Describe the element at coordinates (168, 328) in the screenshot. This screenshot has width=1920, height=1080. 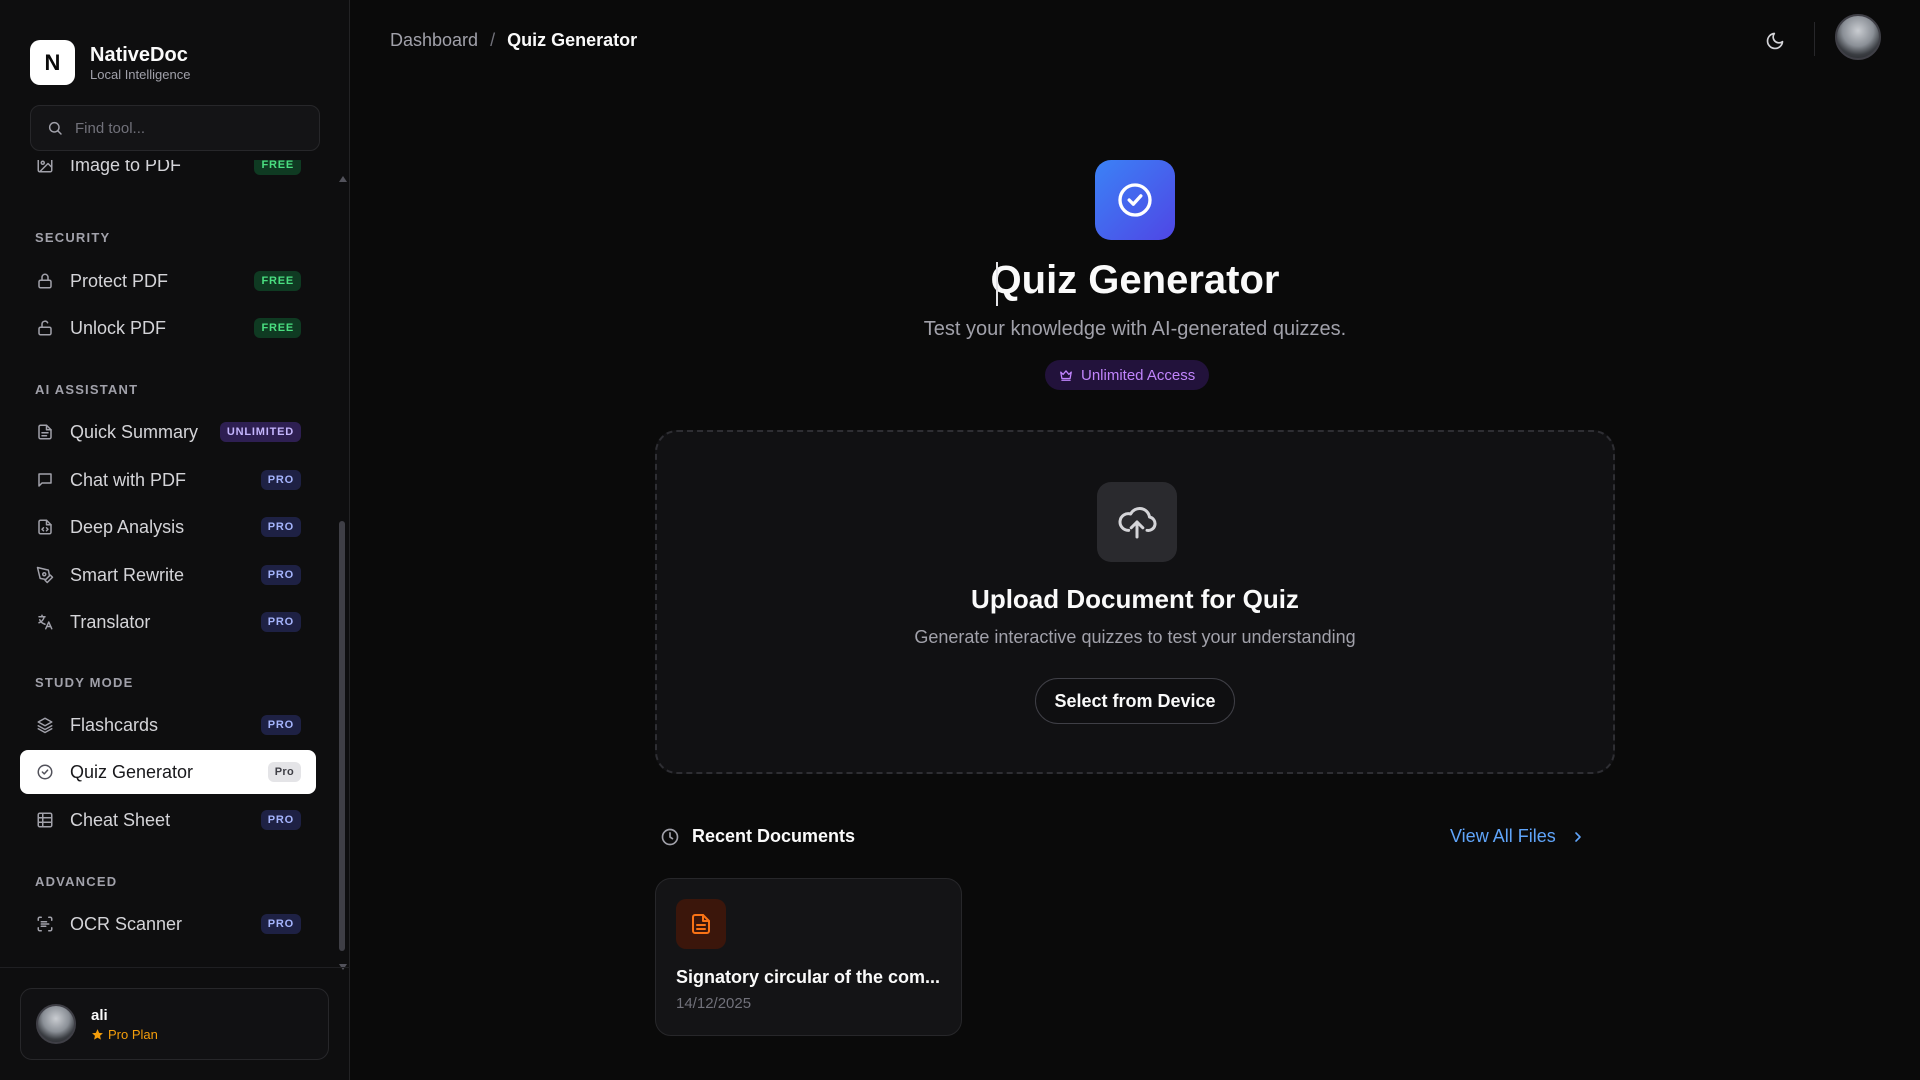
I see `sidebar-item-unlock-pdf: Unlock PDF FREE` at that location.